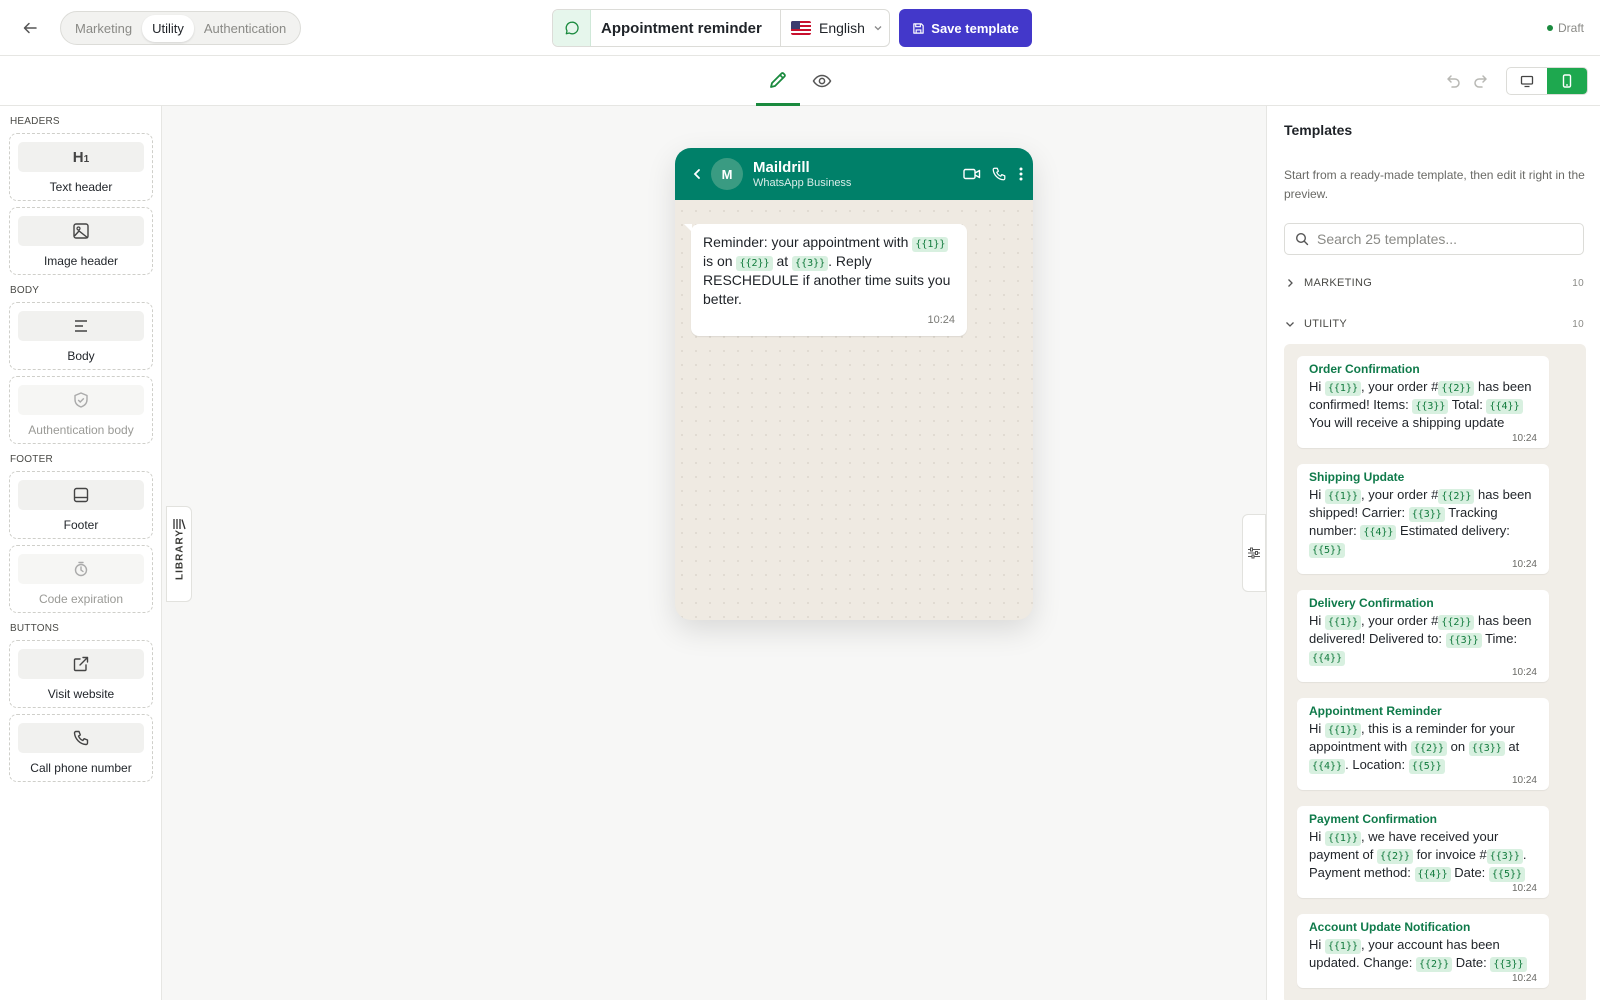 Image resolution: width=1600 pixels, height=1000 pixels. Describe the element at coordinates (1527, 81) in the screenshot. I see `desktop-view-icon` at that location.